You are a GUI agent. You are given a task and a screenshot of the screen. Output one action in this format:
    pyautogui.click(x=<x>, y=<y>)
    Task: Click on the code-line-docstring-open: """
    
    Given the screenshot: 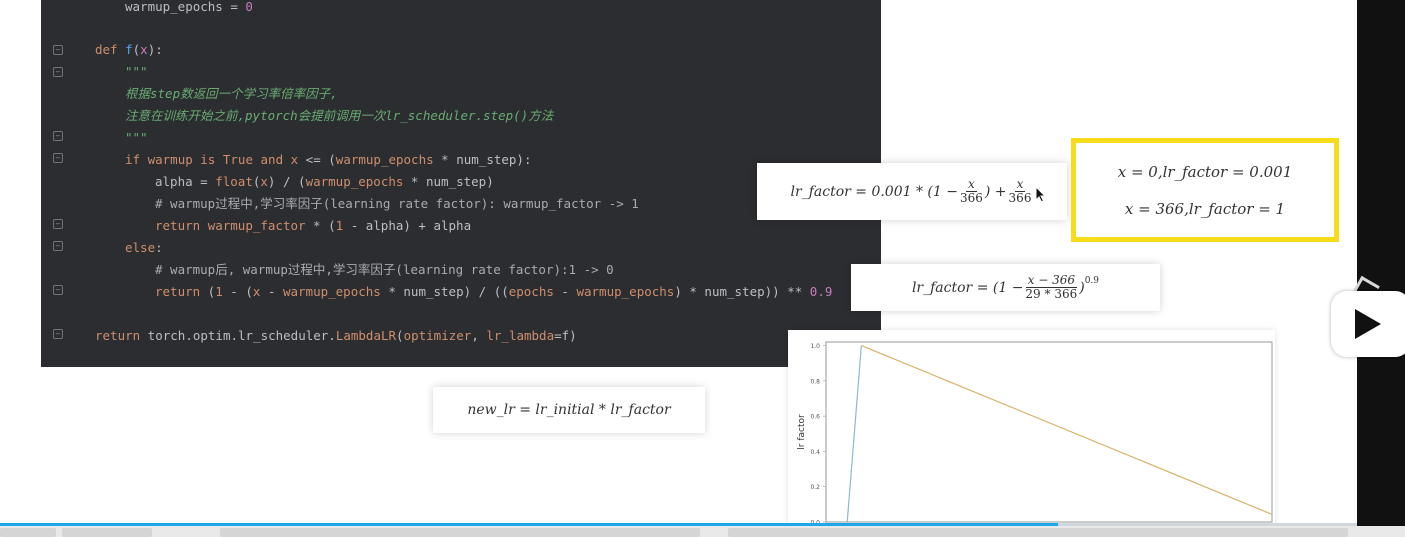 What is the action you would take?
    pyautogui.click(x=136, y=72)
    